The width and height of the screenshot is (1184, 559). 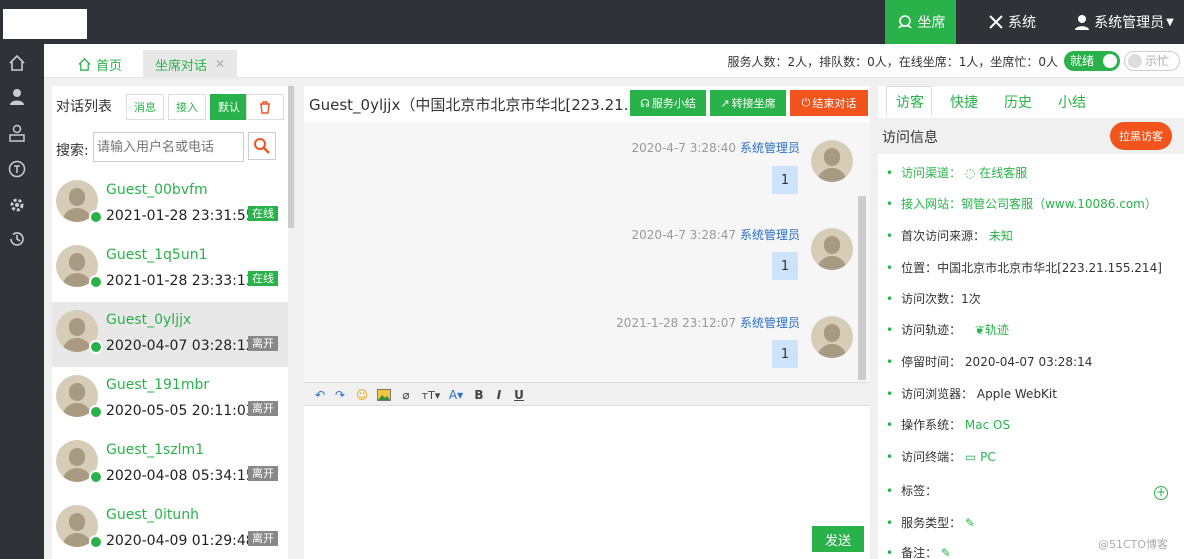 I want to click on info-title: 访问信息, so click(x=910, y=138).